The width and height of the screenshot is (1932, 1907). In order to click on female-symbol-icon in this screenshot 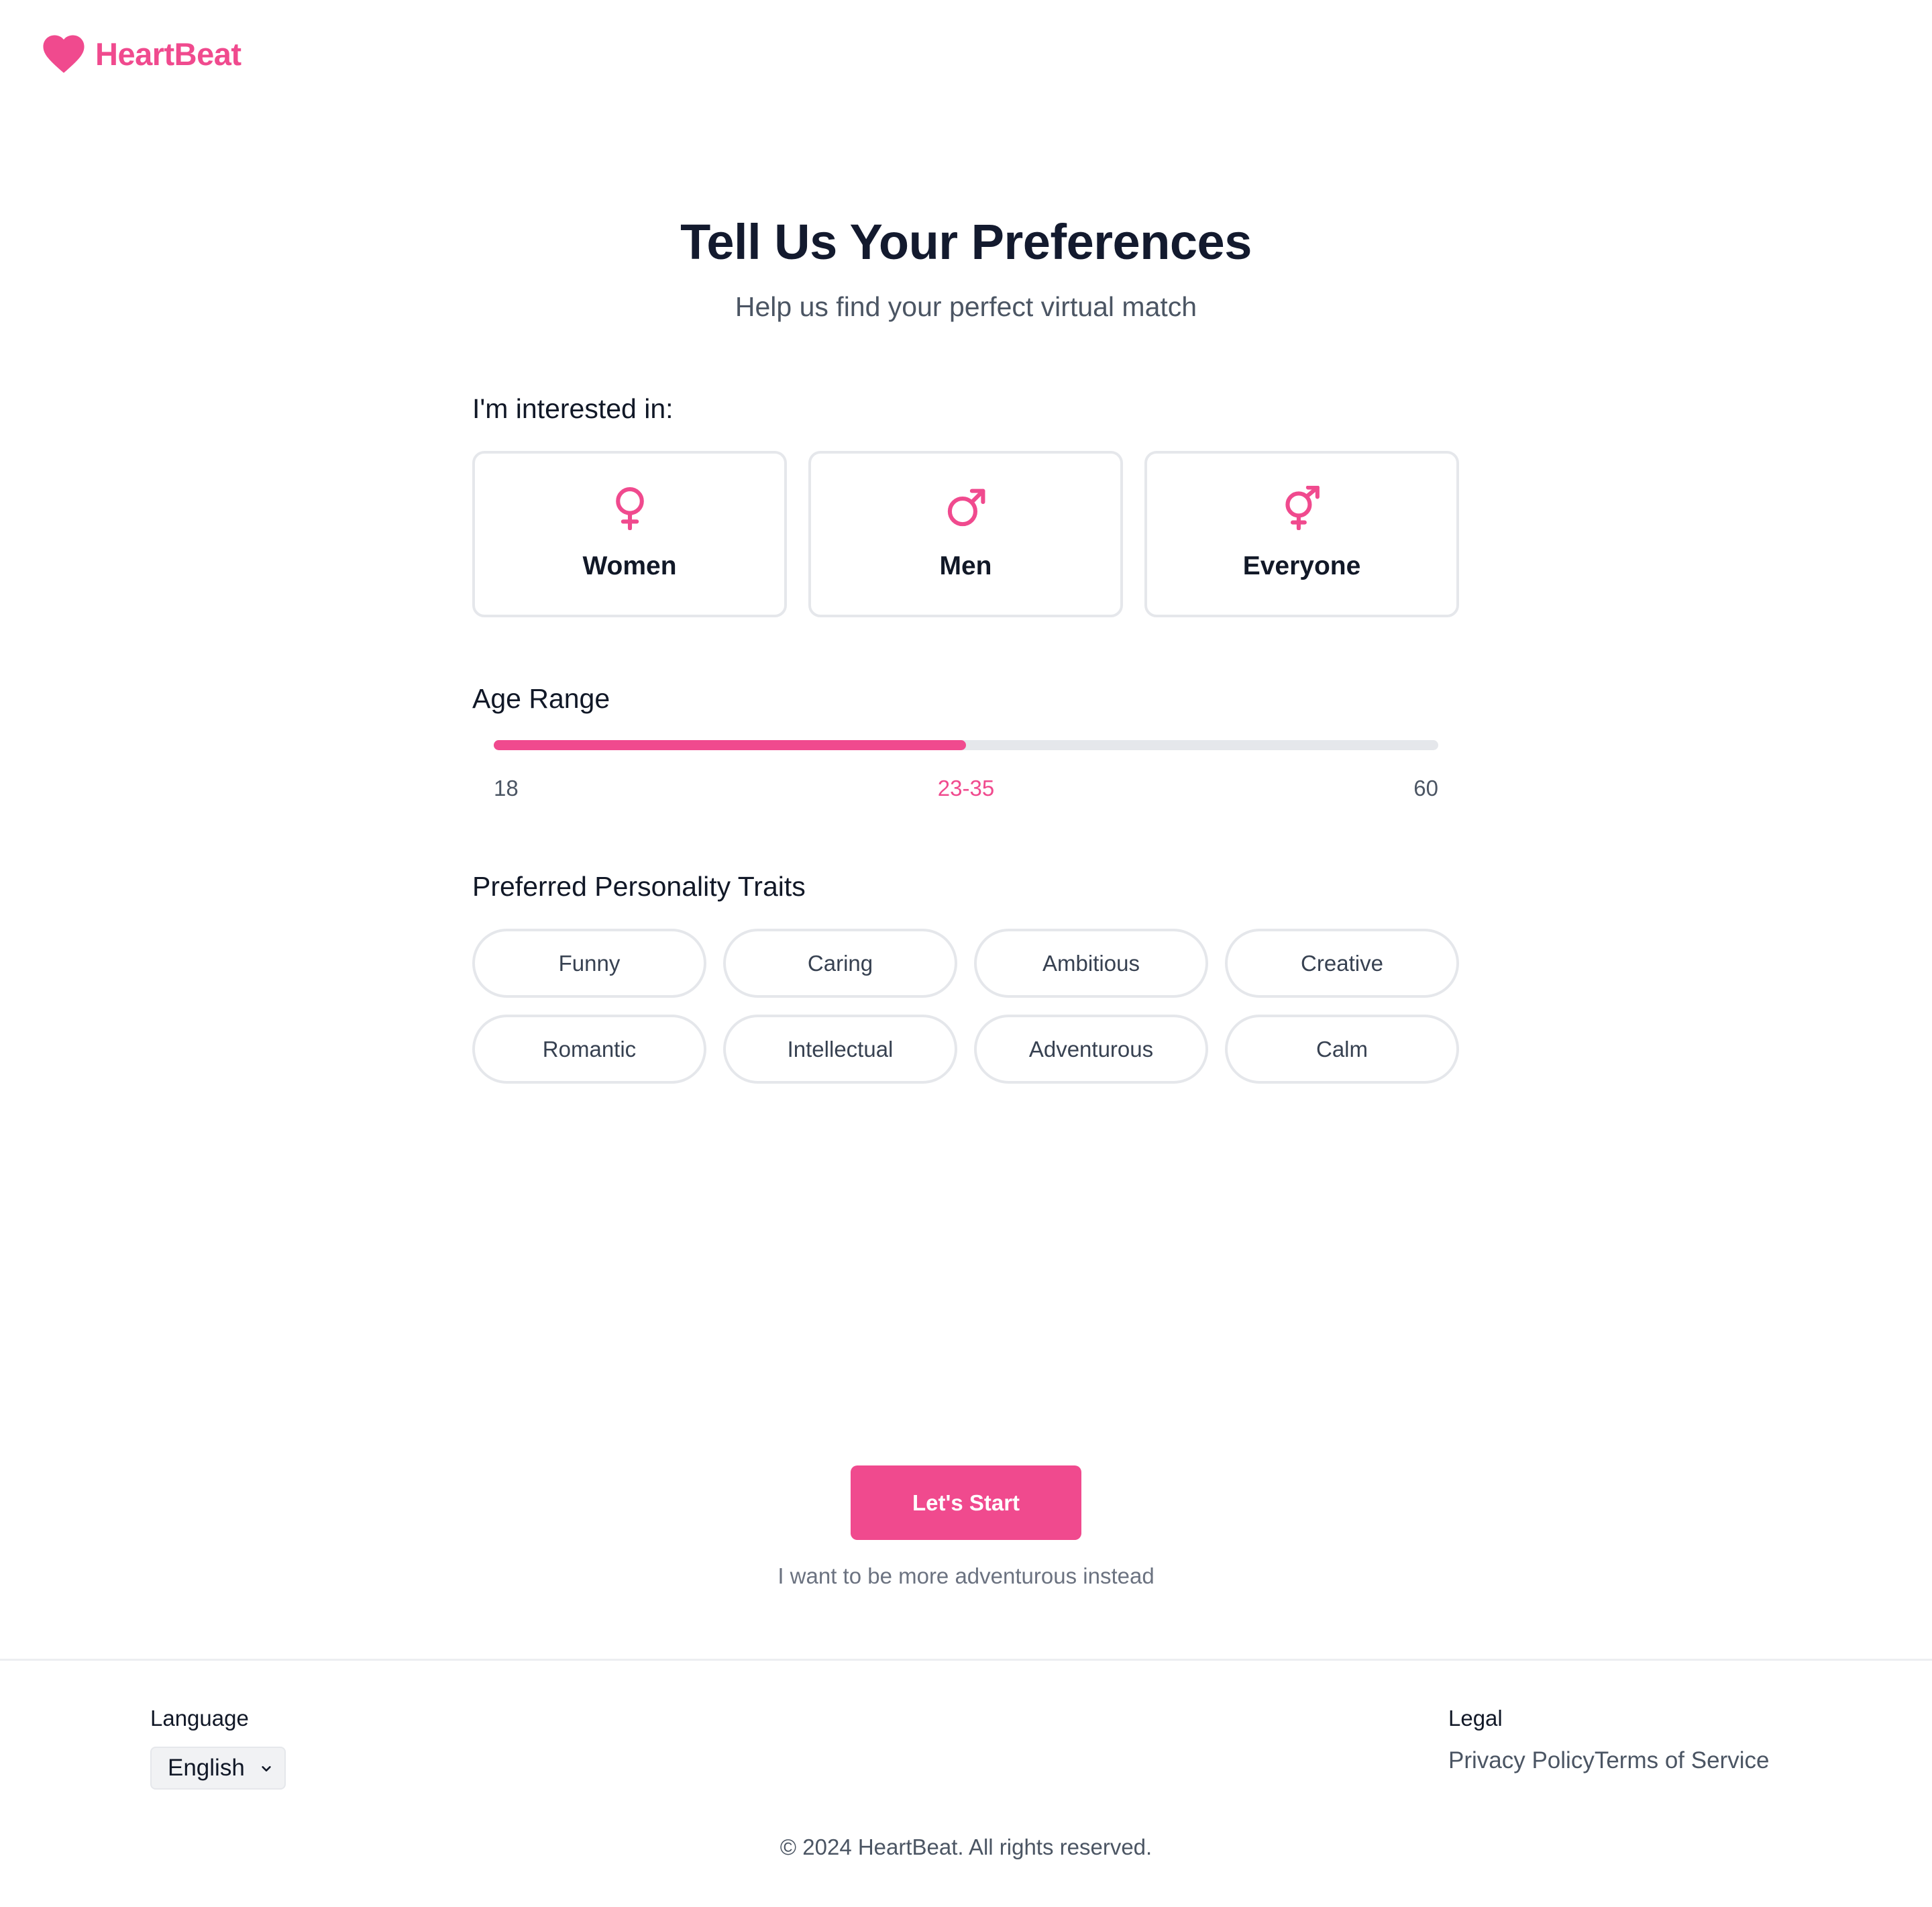, I will do `click(629, 509)`.